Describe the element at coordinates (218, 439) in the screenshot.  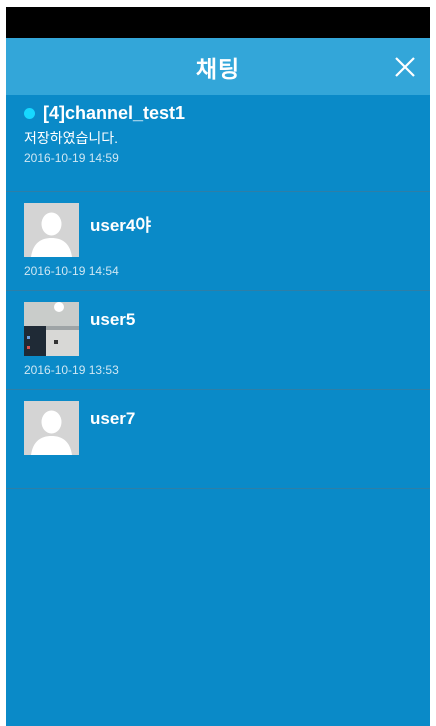
I see `user-item-user7: user7` at that location.